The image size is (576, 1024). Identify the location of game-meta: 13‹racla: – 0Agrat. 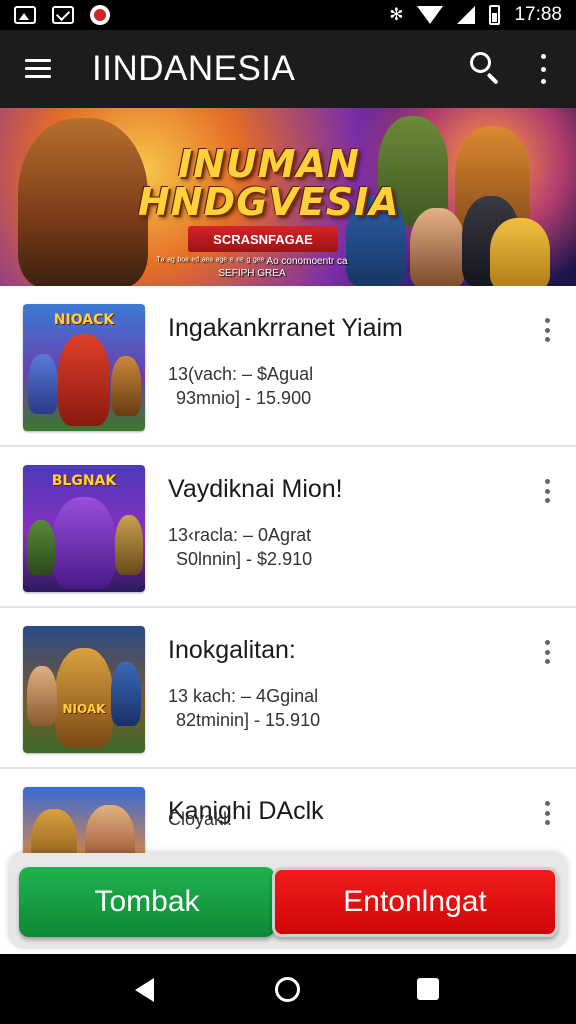
(240, 535).